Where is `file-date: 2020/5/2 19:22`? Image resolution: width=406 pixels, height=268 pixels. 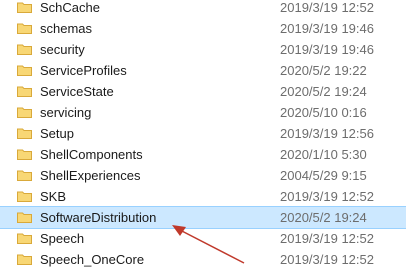
file-date: 2020/5/2 19:22 is located at coordinates (323, 70).